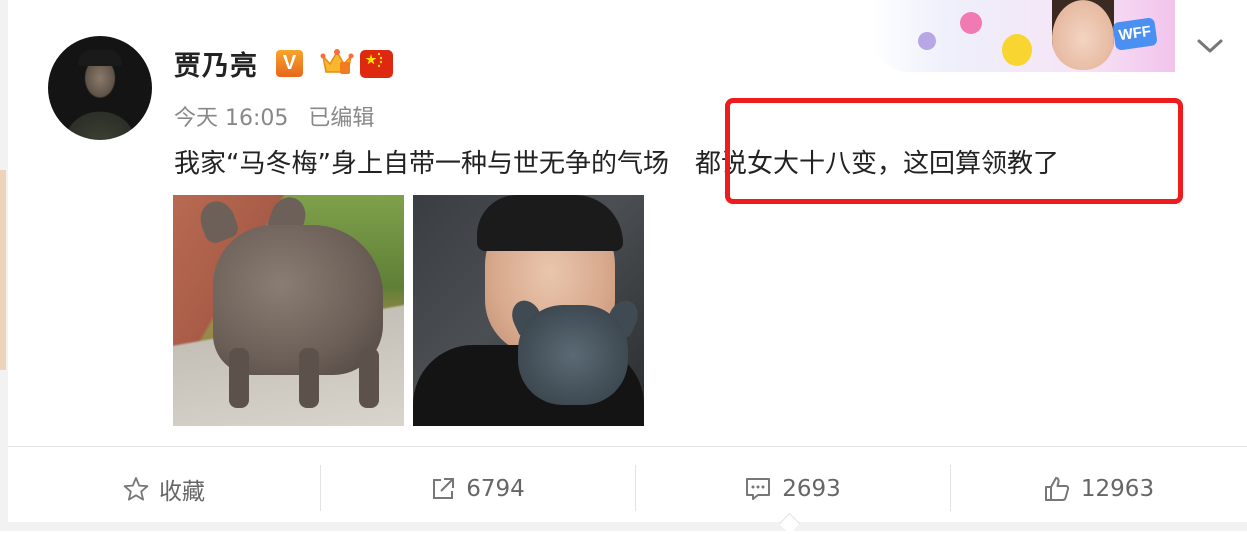  I want to click on china-flag-icon, so click(376, 64).